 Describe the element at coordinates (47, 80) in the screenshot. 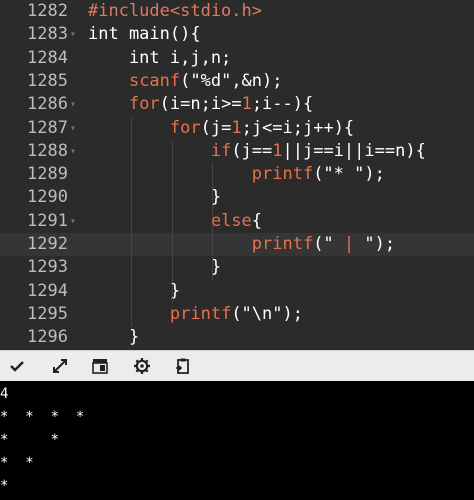

I see `line-number: 1285` at that location.